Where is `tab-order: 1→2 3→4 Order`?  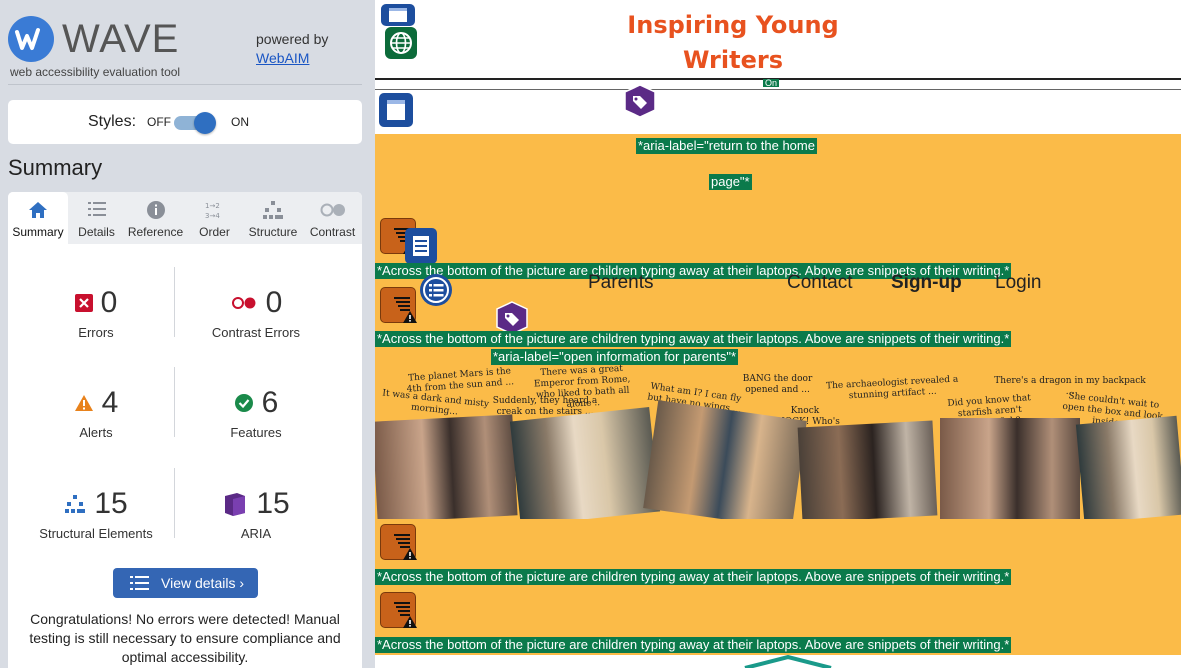 tab-order: 1→2 3→4 Order is located at coordinates (214, 218).